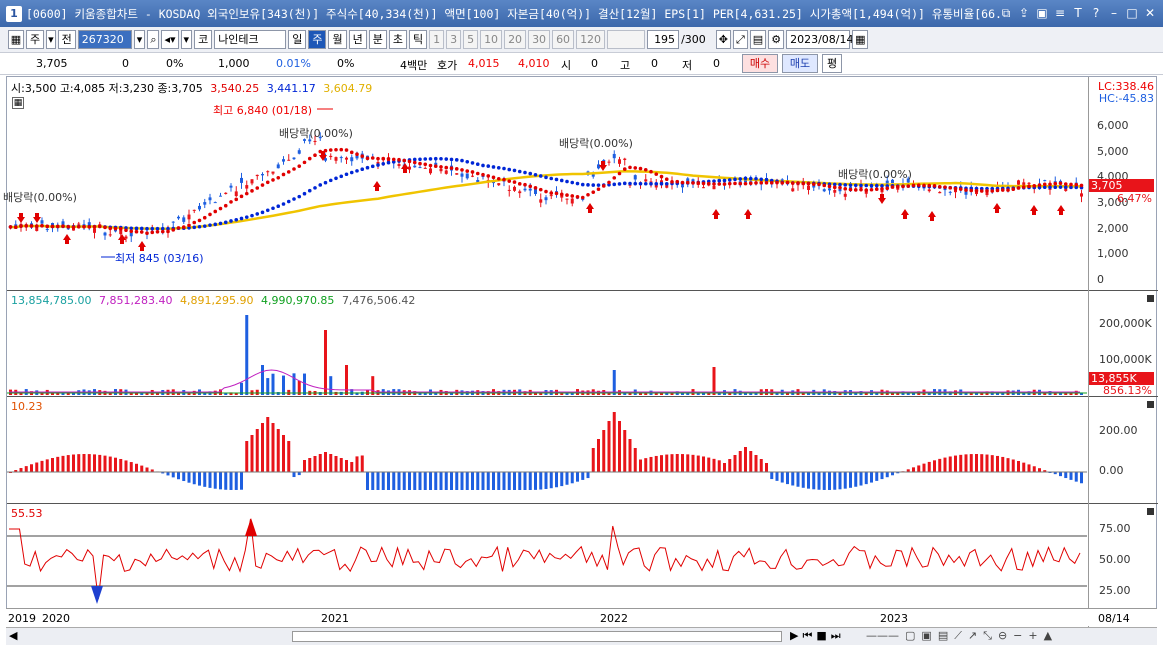 The height and width of the screenshot is (652, 1163). I want to click on minimize-icon: –, so click(1114, 13).